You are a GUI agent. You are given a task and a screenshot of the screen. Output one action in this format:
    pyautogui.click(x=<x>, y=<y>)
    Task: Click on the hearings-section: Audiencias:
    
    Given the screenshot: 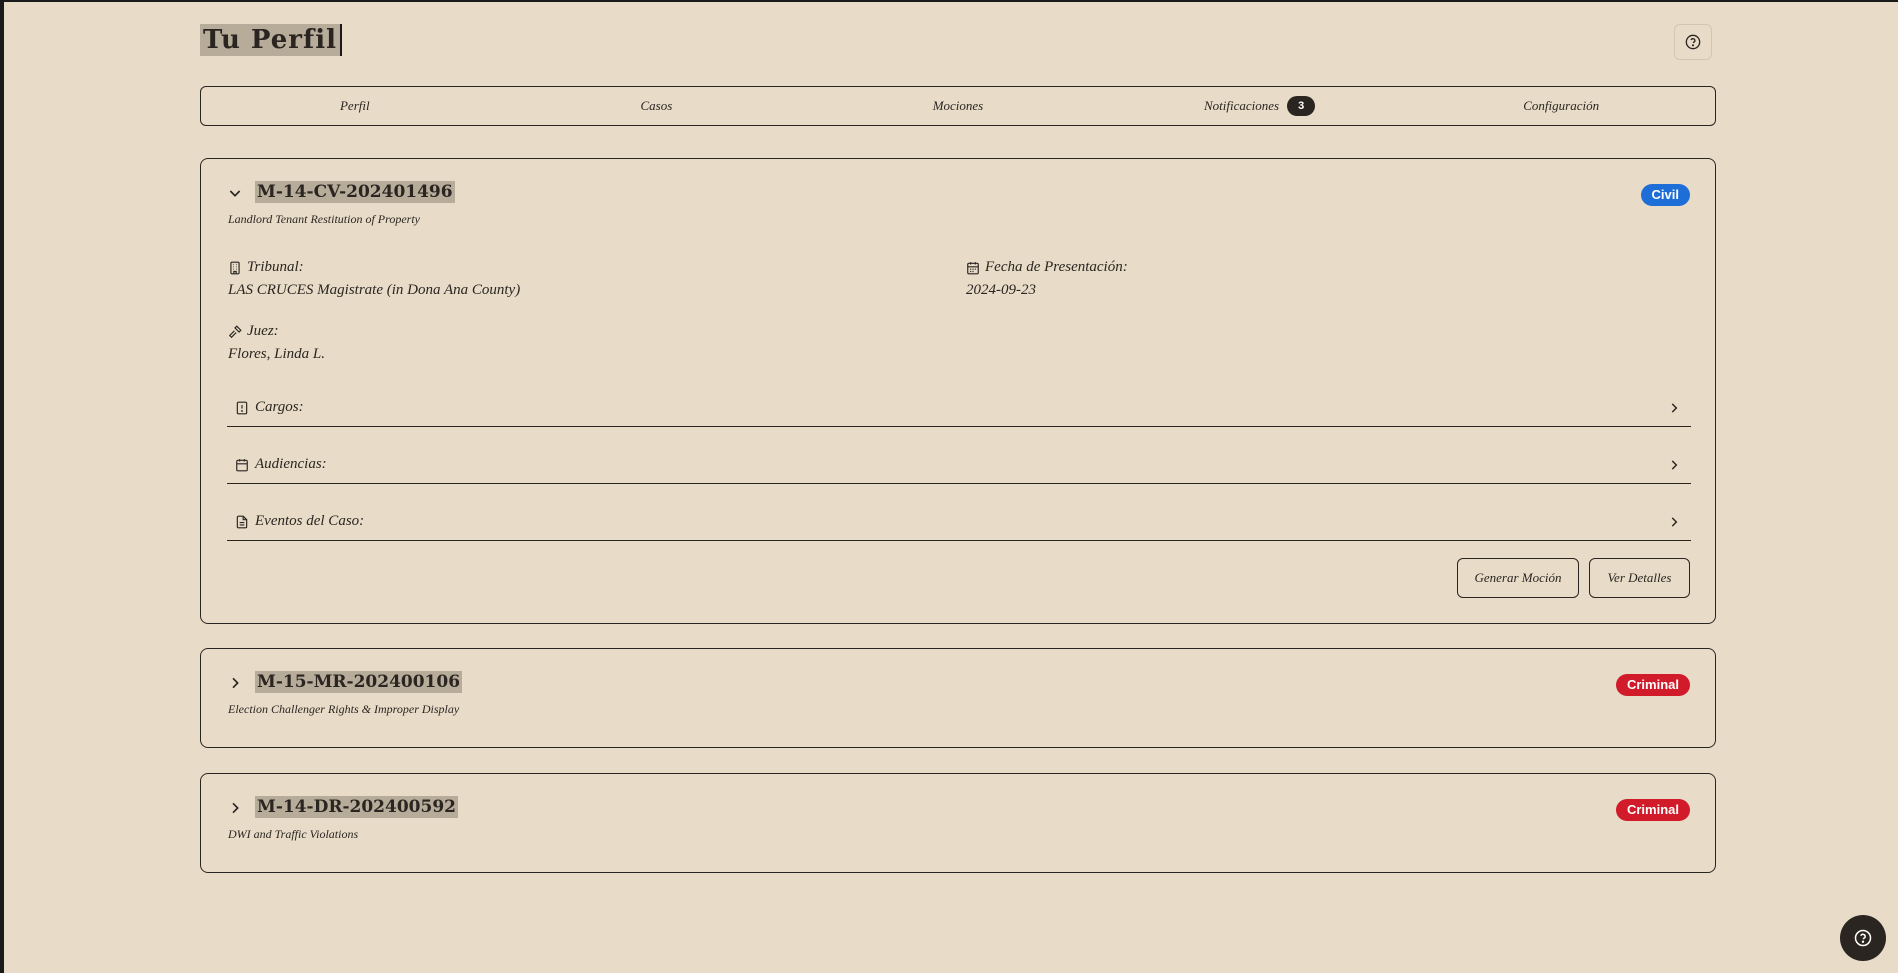 What is the action you would take?
    pyautogui.click(x=959, y=464)
    